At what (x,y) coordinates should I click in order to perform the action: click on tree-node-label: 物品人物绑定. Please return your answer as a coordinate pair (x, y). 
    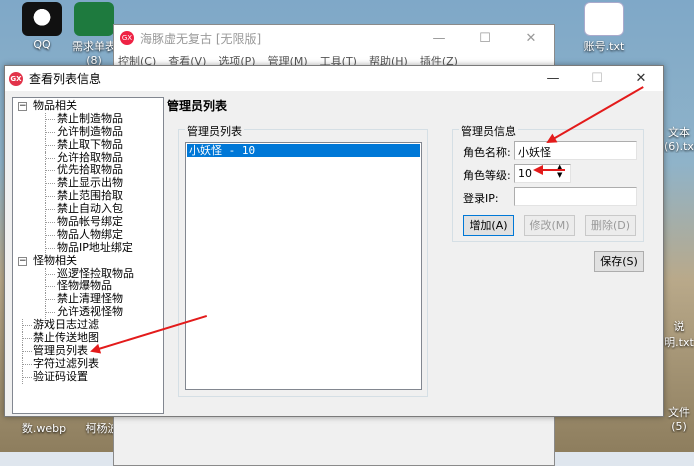
    Looking at the image, I should click on (90, 234).